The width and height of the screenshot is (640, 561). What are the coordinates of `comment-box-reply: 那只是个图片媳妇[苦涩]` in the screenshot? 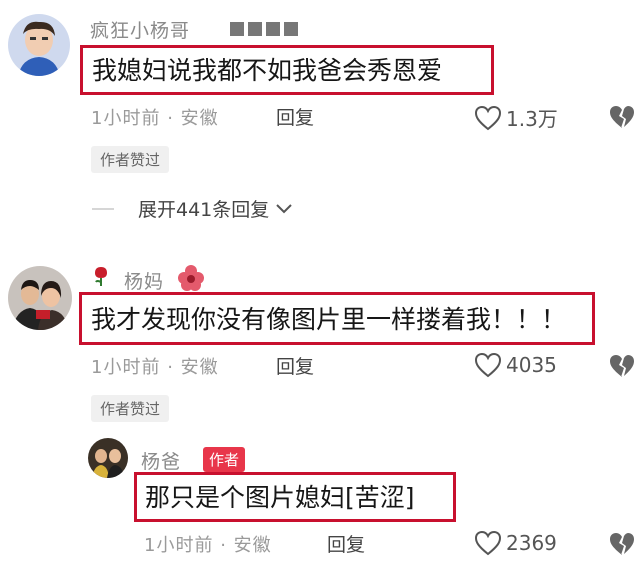 It's located at (295, 497).